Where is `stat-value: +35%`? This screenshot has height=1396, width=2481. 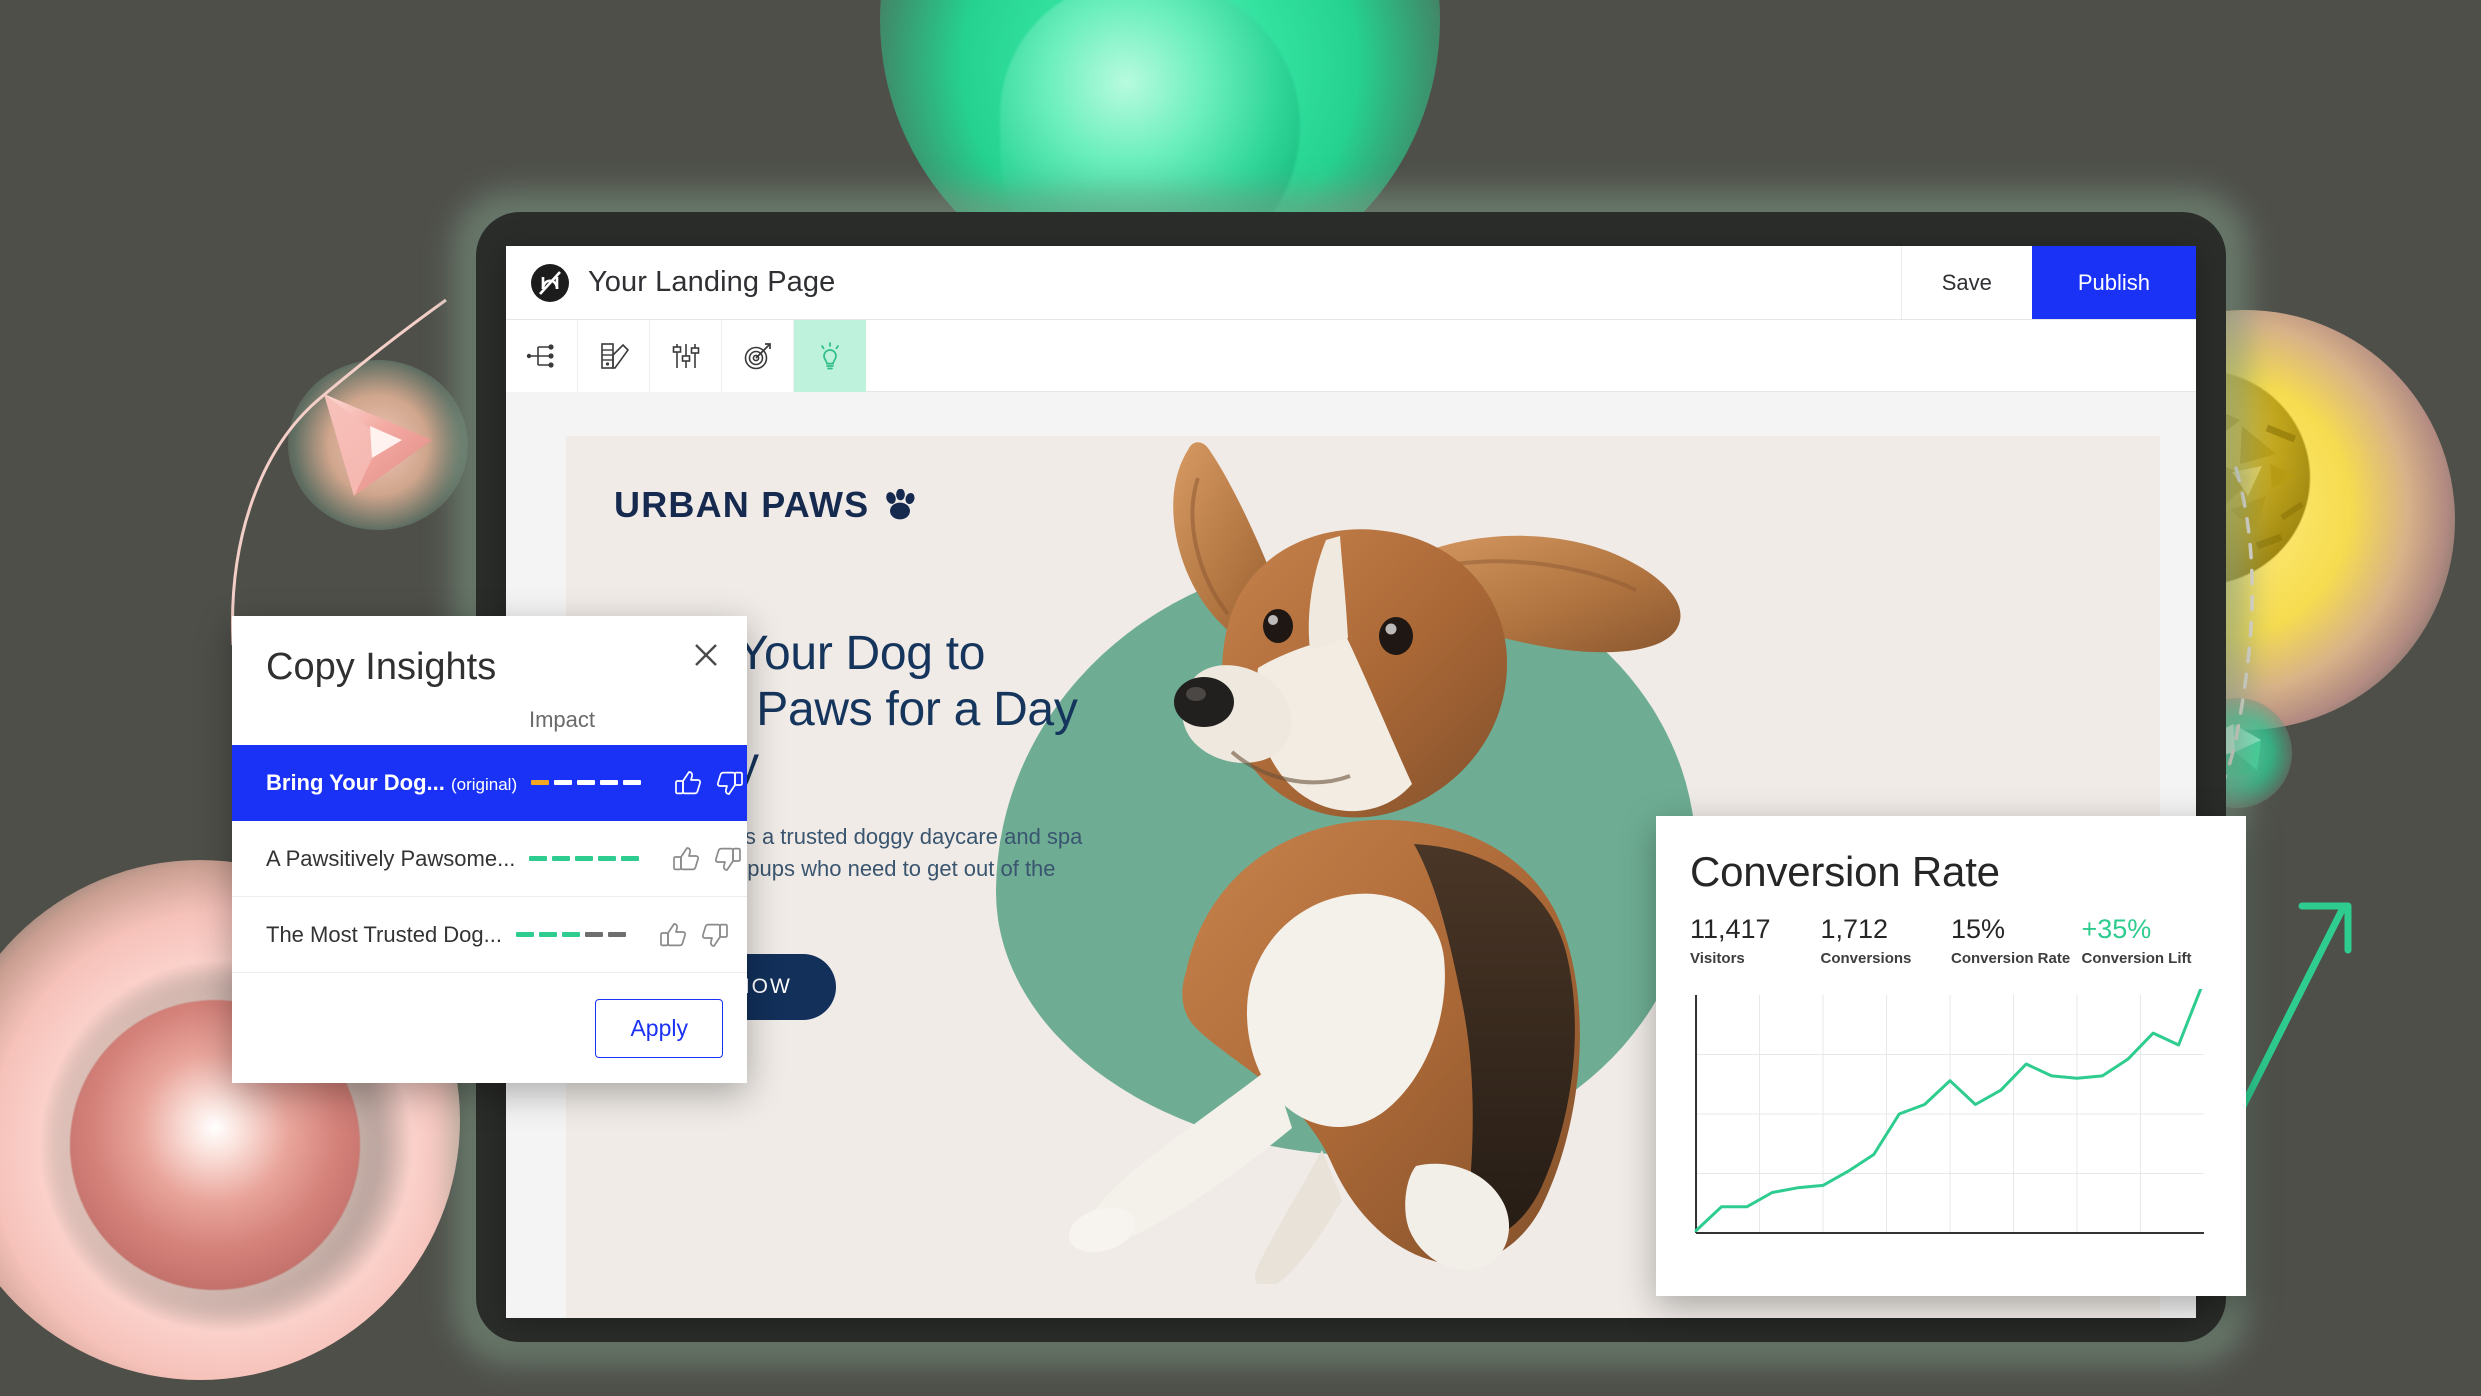
stat-value: +35% is located at coordinates (2116, 929).